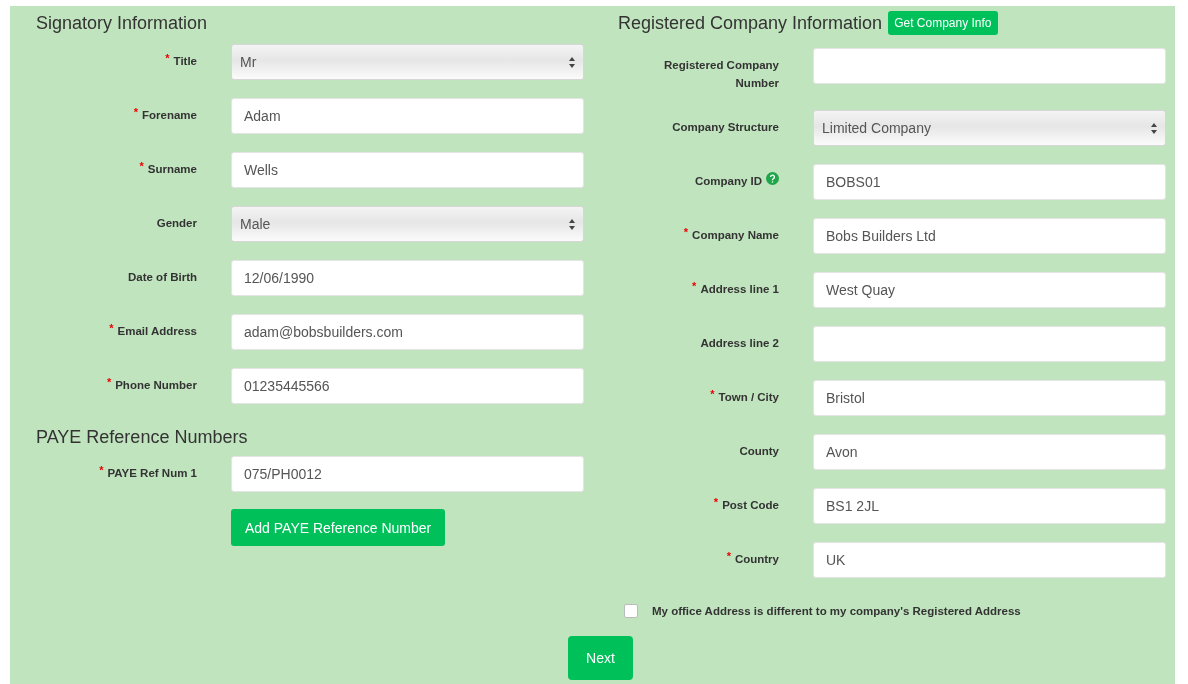 The image size is (1188, 684). What do you see at coordinates (172, 169) in the screenshot?
I see `field-label: Surname` at bounding box center [172, 169].